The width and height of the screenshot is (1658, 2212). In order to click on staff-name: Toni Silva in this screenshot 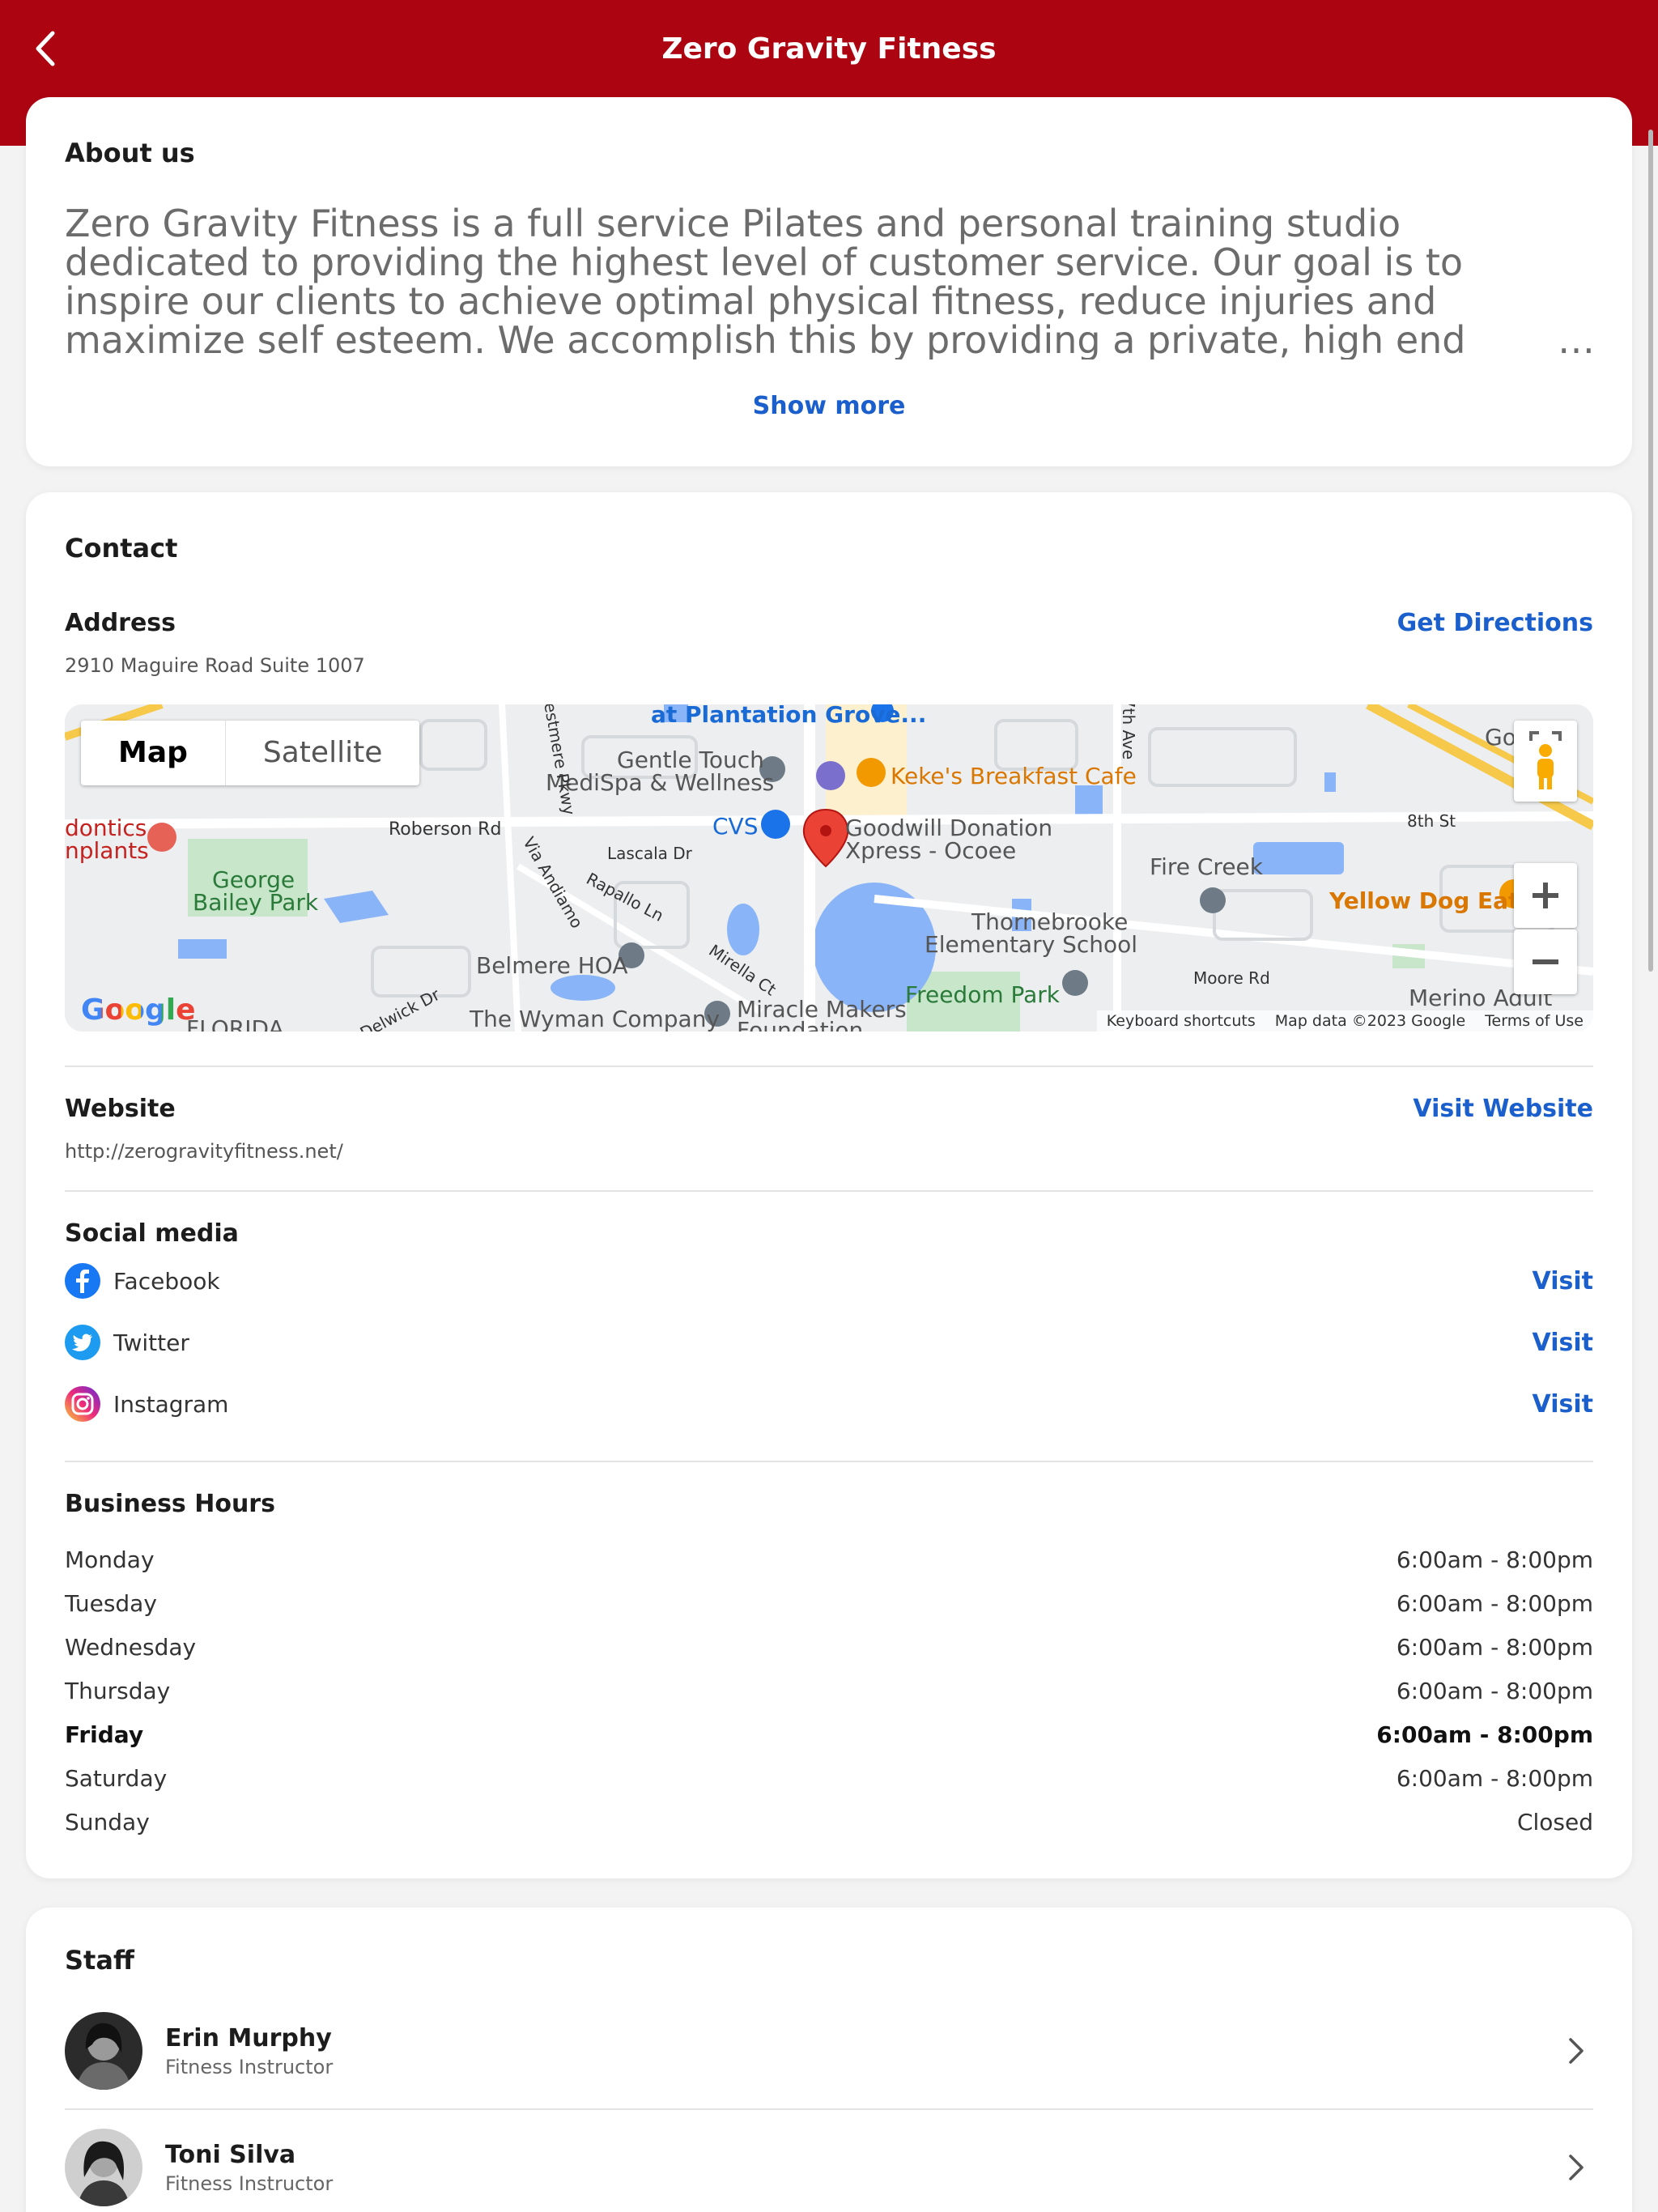, I will do `click(230, 2154)`.